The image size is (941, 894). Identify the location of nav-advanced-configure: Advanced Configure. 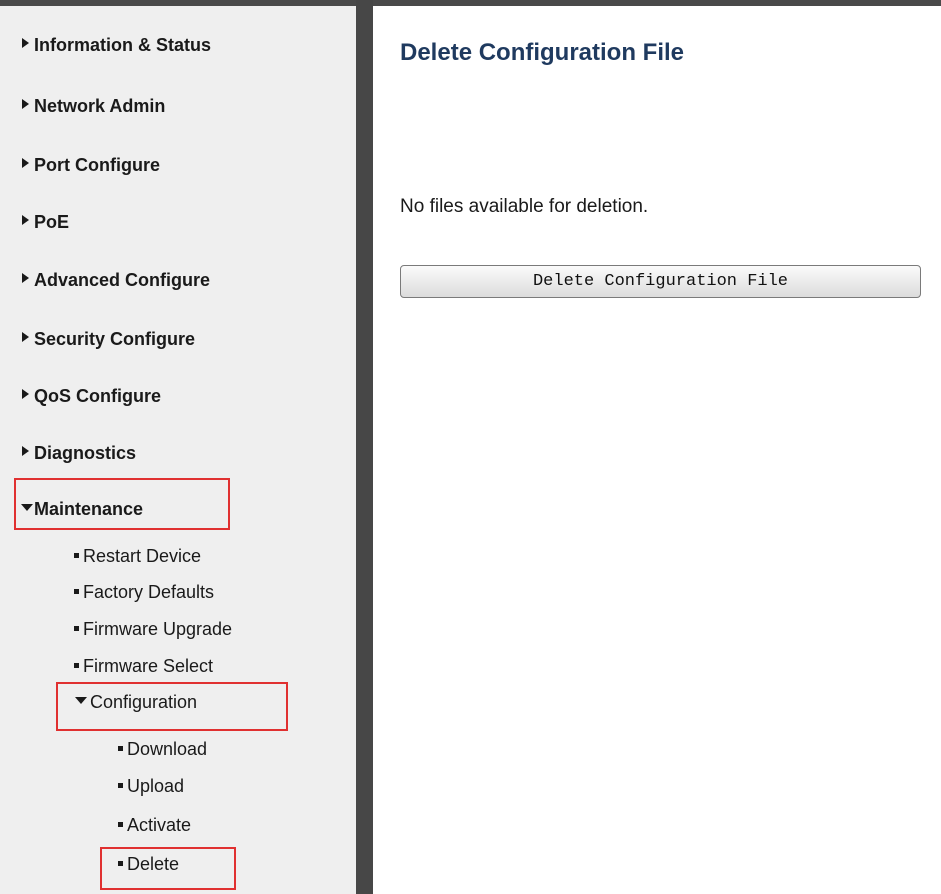
(115, 280).